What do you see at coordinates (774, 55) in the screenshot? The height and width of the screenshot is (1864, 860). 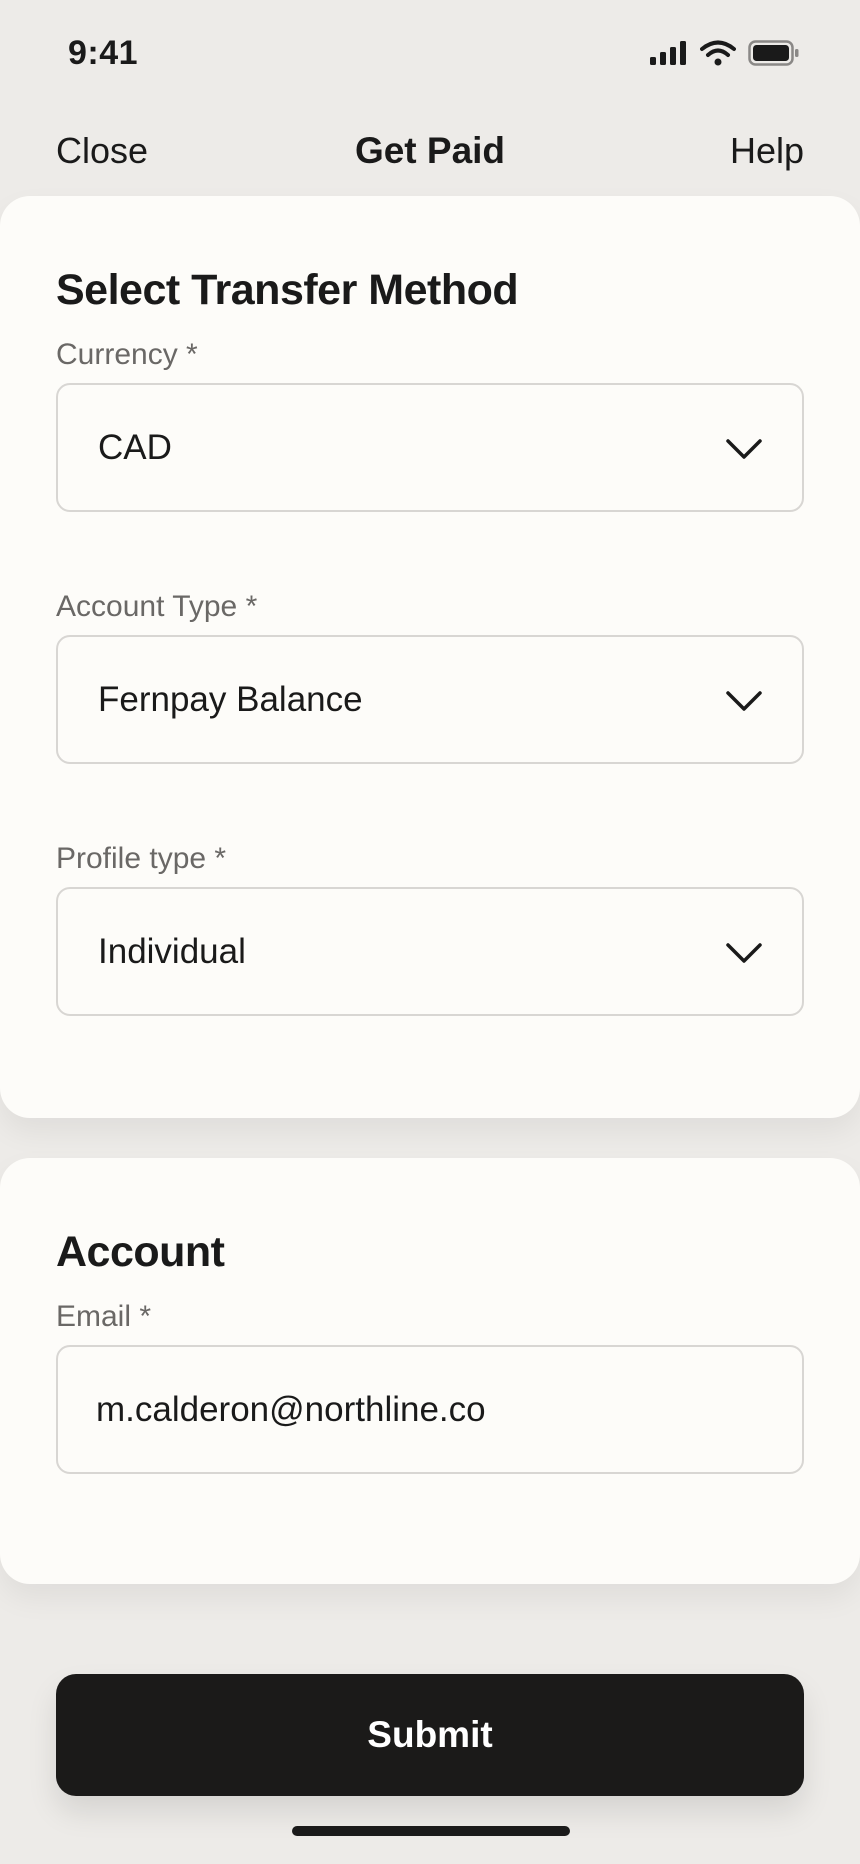 I see `battery-icon` at bounding box center [774, 55].